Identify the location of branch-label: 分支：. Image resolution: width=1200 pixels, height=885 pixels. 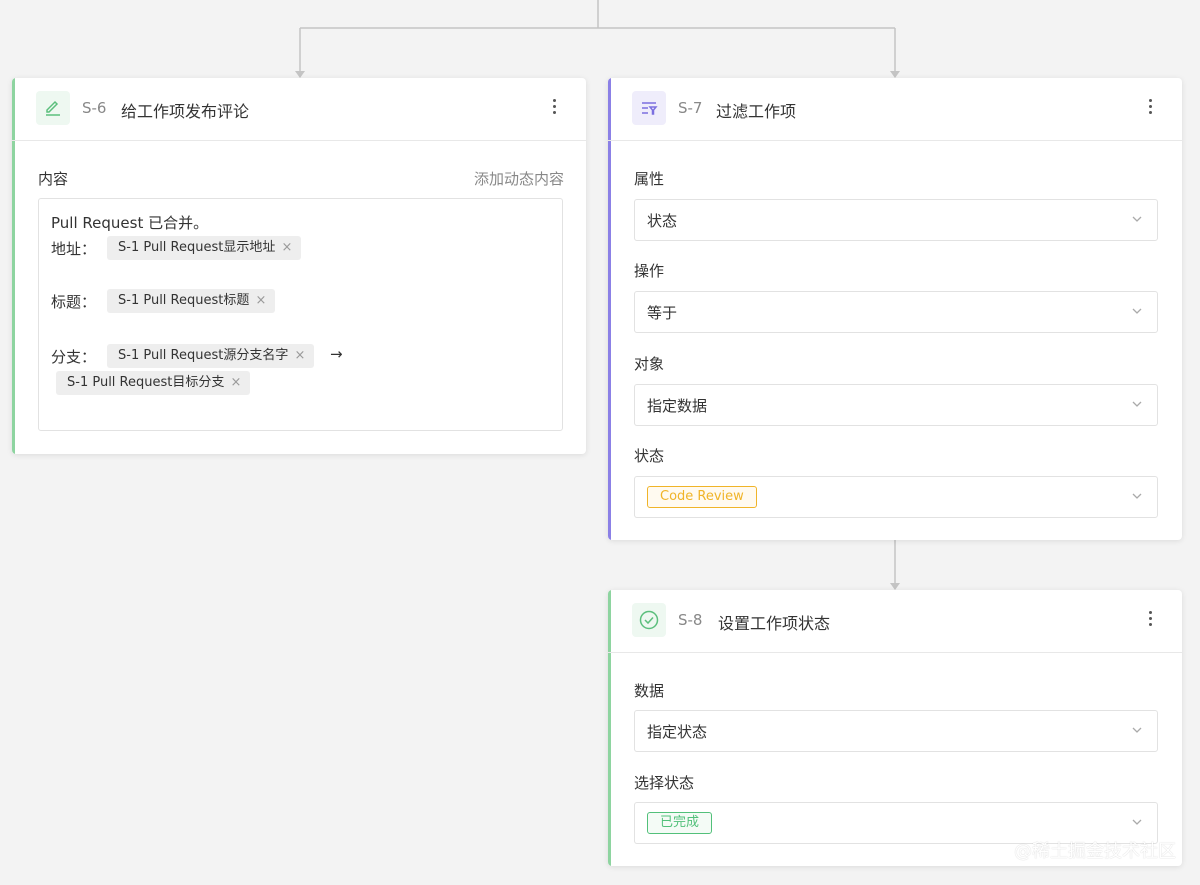
(74, 357).